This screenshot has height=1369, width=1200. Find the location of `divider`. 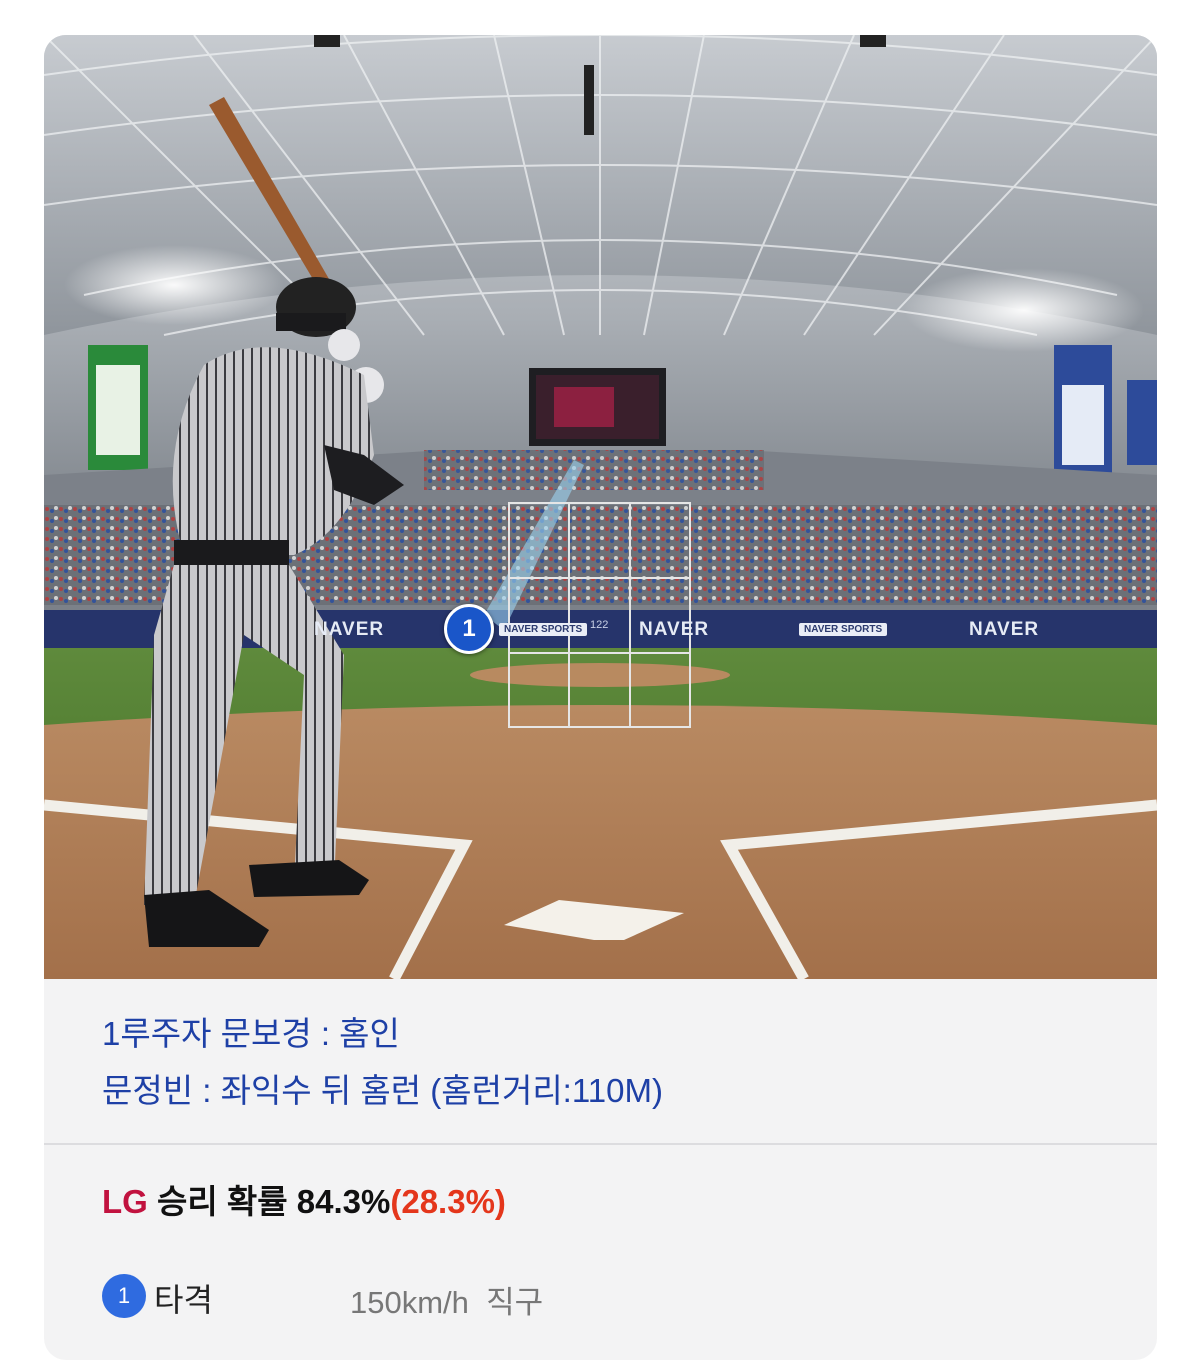

divider is located at coordinates (600, 1144).